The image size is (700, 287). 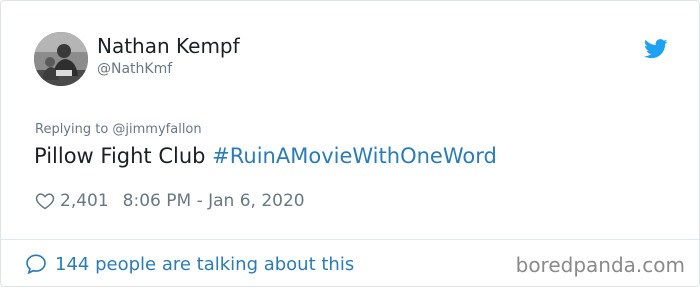 What do you see at coordinates (354, 156) in the screenshot?
I see `hashtag-link: #RuinAMovieWithOneWord` at bounding box center [354, 156].